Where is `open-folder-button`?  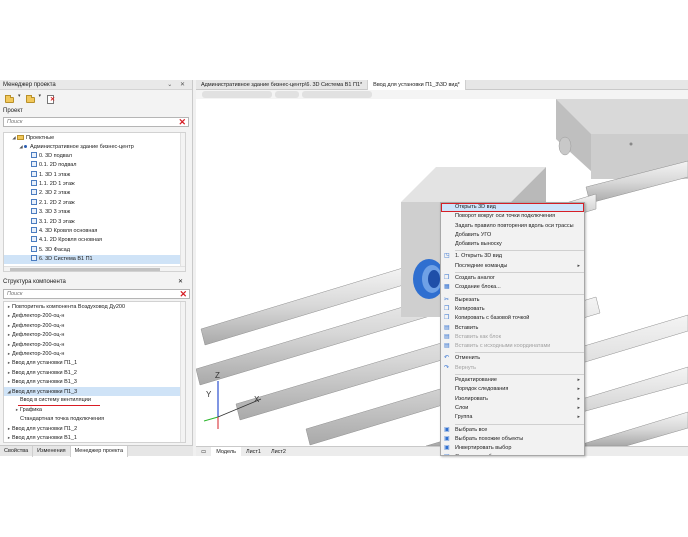
open-folder-button is located at coordinates (30, 98).